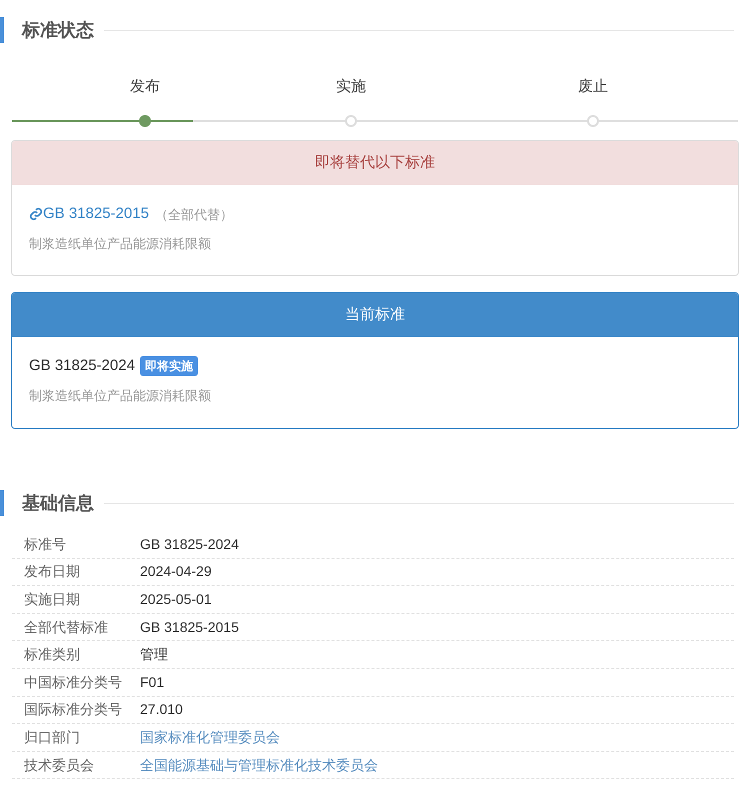 This screenshot has height=788, width=750. What do you see at coordinates (73, 710) in the screenshot?
I see `field-label: 国际标准分类号` at bounding box center [73, 710].